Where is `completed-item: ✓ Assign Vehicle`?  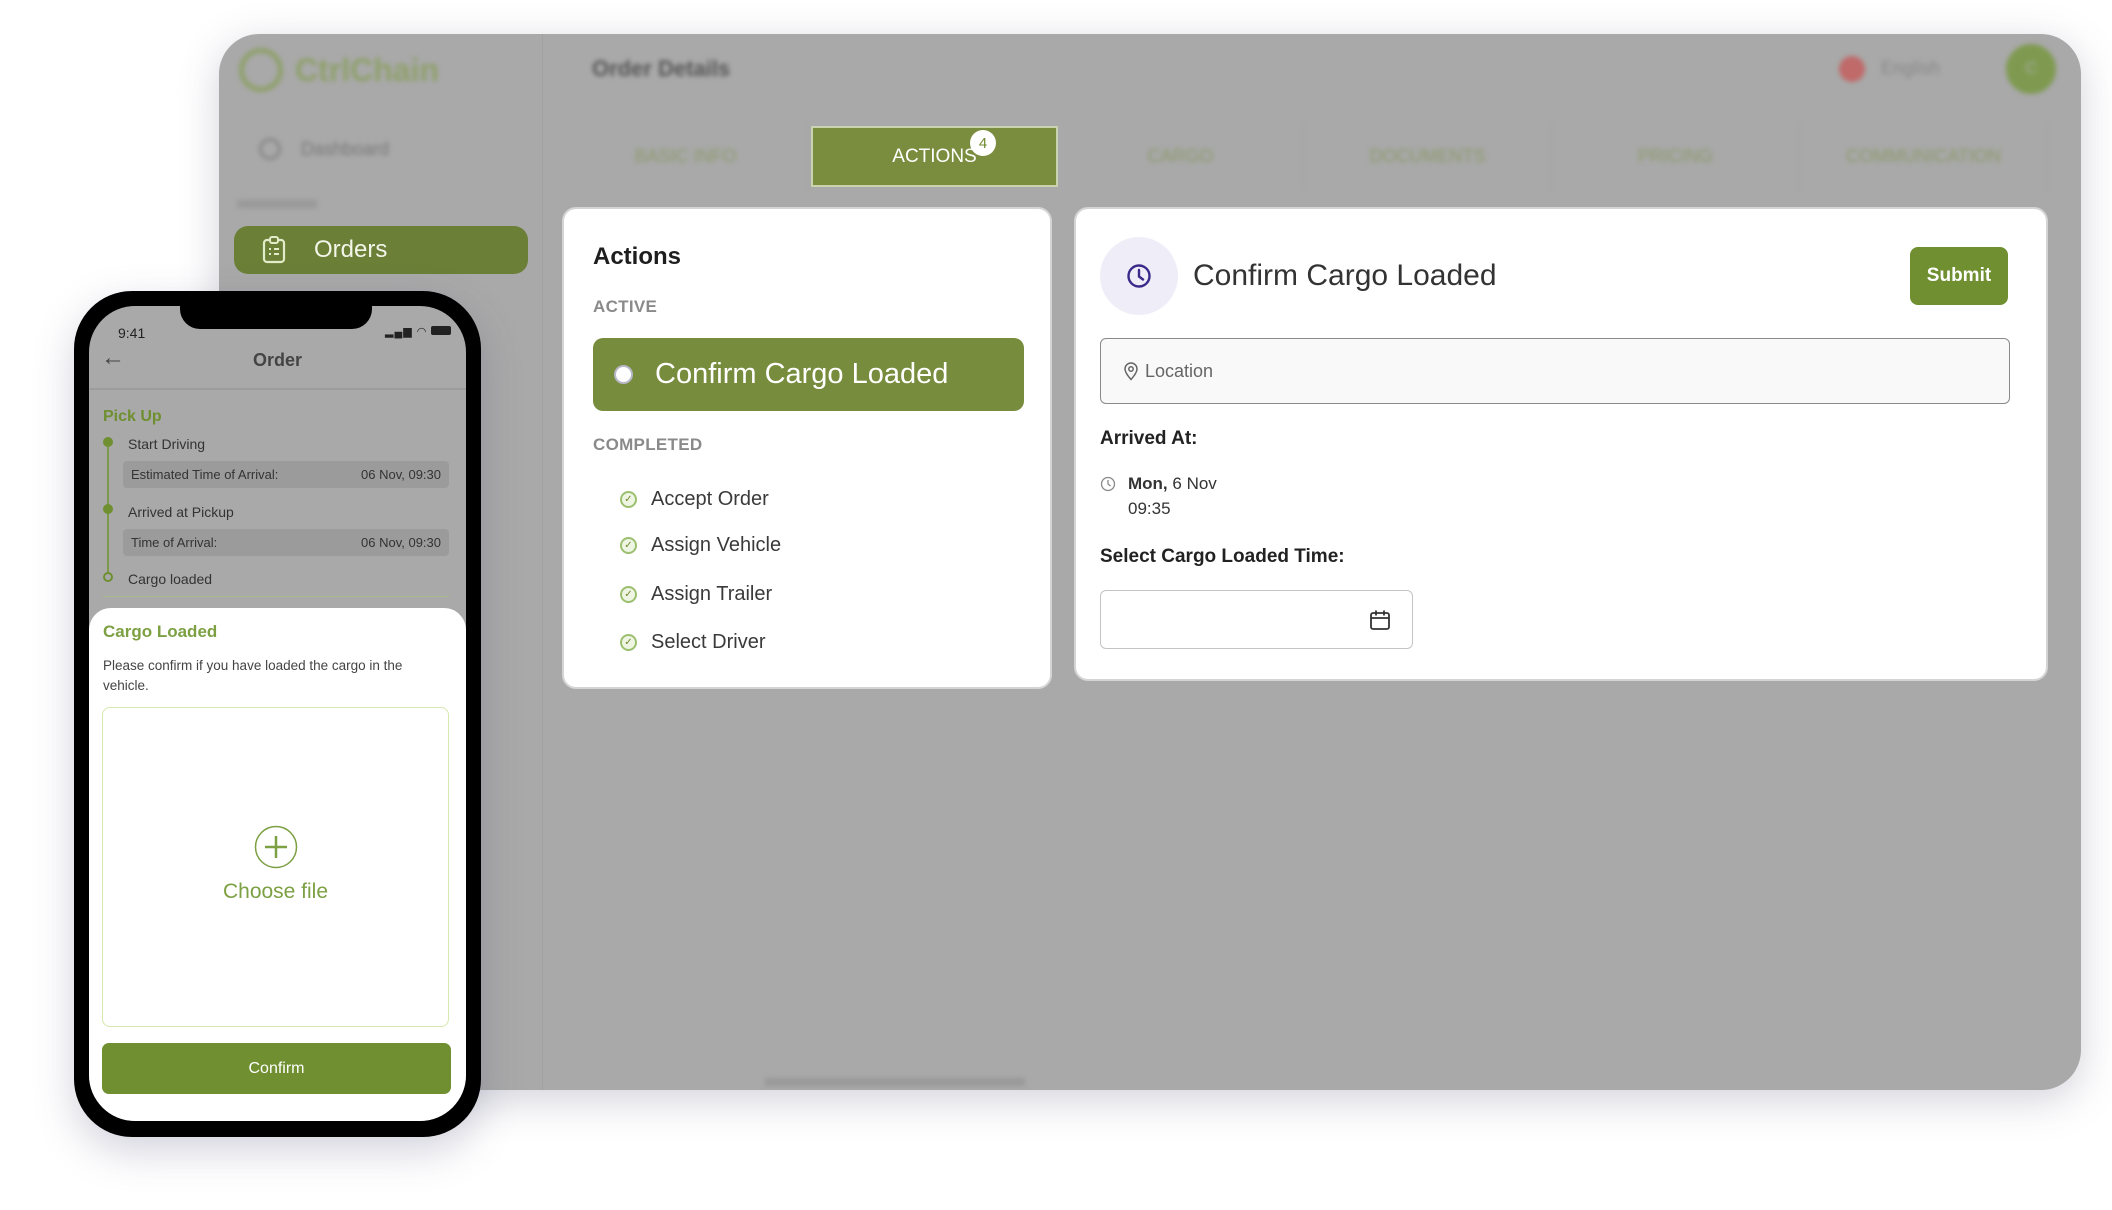 completed-item: ✓ Assign Vehicle is located at coordinates (700, 545).